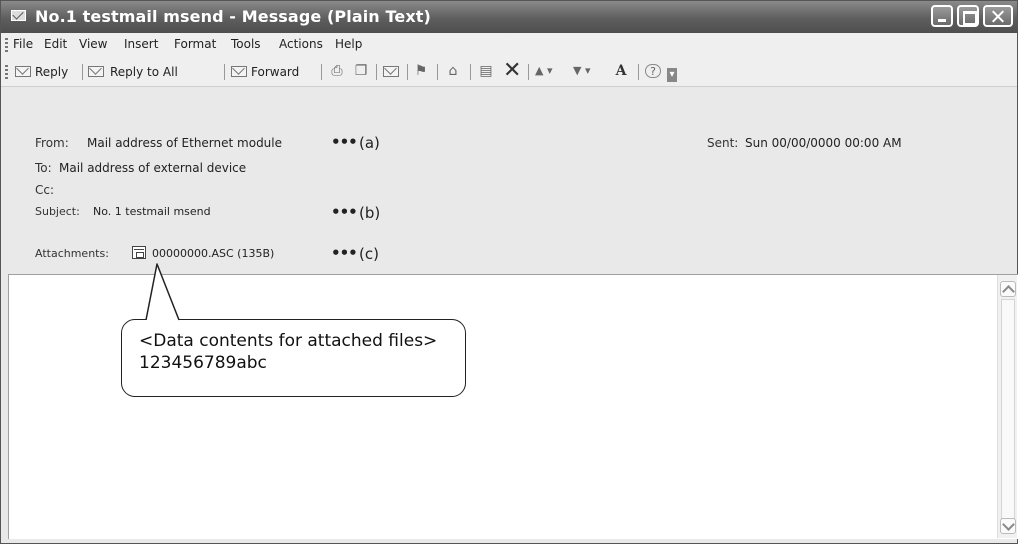  Describe the element at coordinates (162, 292) in the screenshot. I see `callout-pointer` at that location.